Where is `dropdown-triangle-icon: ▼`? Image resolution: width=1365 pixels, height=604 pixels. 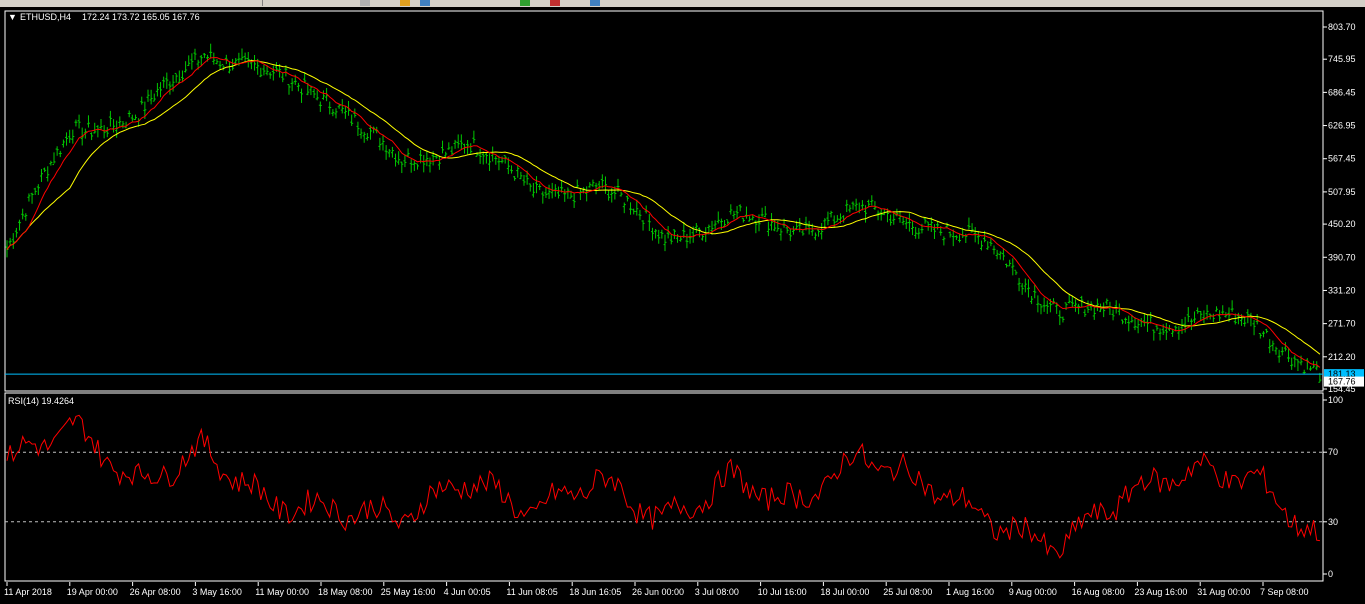
dropdown-triangle-icon: ▼ is located at coordinates (12, 17).